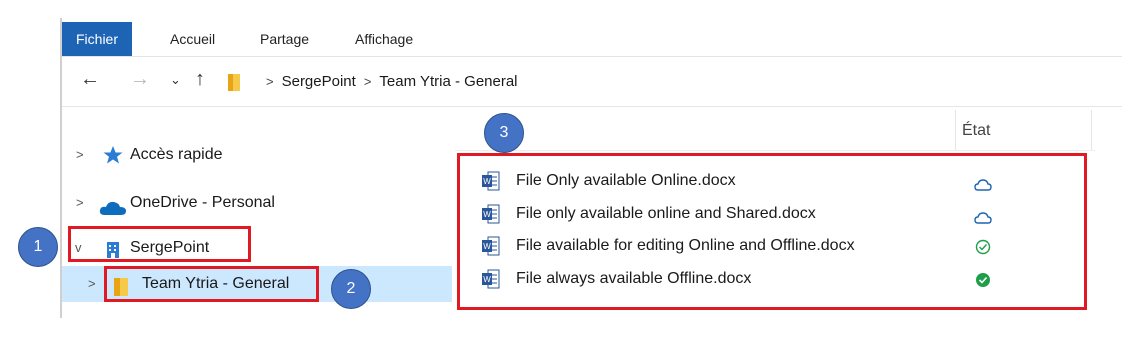  What do you see at coordinates (192, 39) in the screenshot?
I see `tab-accueil: Accueil` at bounding box center [192, 39].